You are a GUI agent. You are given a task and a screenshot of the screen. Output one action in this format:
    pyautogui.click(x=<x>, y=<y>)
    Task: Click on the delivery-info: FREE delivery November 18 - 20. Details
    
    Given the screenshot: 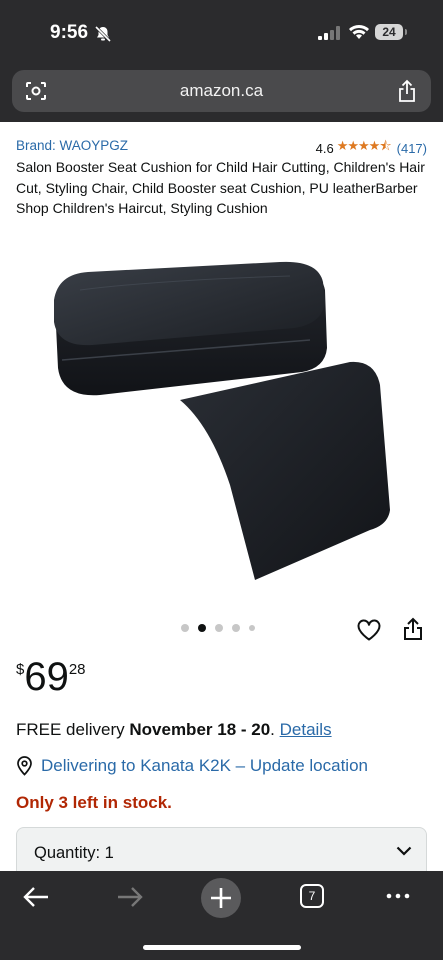 What is the action you would take?
    pyautogui.click(x=174, y=730)
    